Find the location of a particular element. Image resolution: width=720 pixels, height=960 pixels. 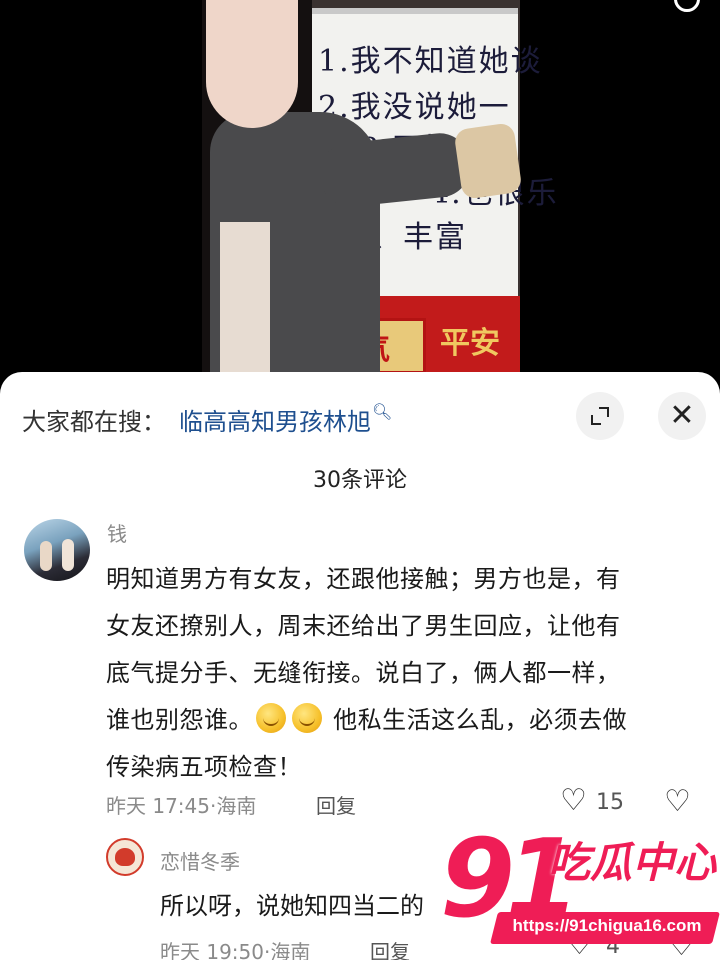

comment-meta: 昨天 17:45·海南 is located at coordinates (181, 804).